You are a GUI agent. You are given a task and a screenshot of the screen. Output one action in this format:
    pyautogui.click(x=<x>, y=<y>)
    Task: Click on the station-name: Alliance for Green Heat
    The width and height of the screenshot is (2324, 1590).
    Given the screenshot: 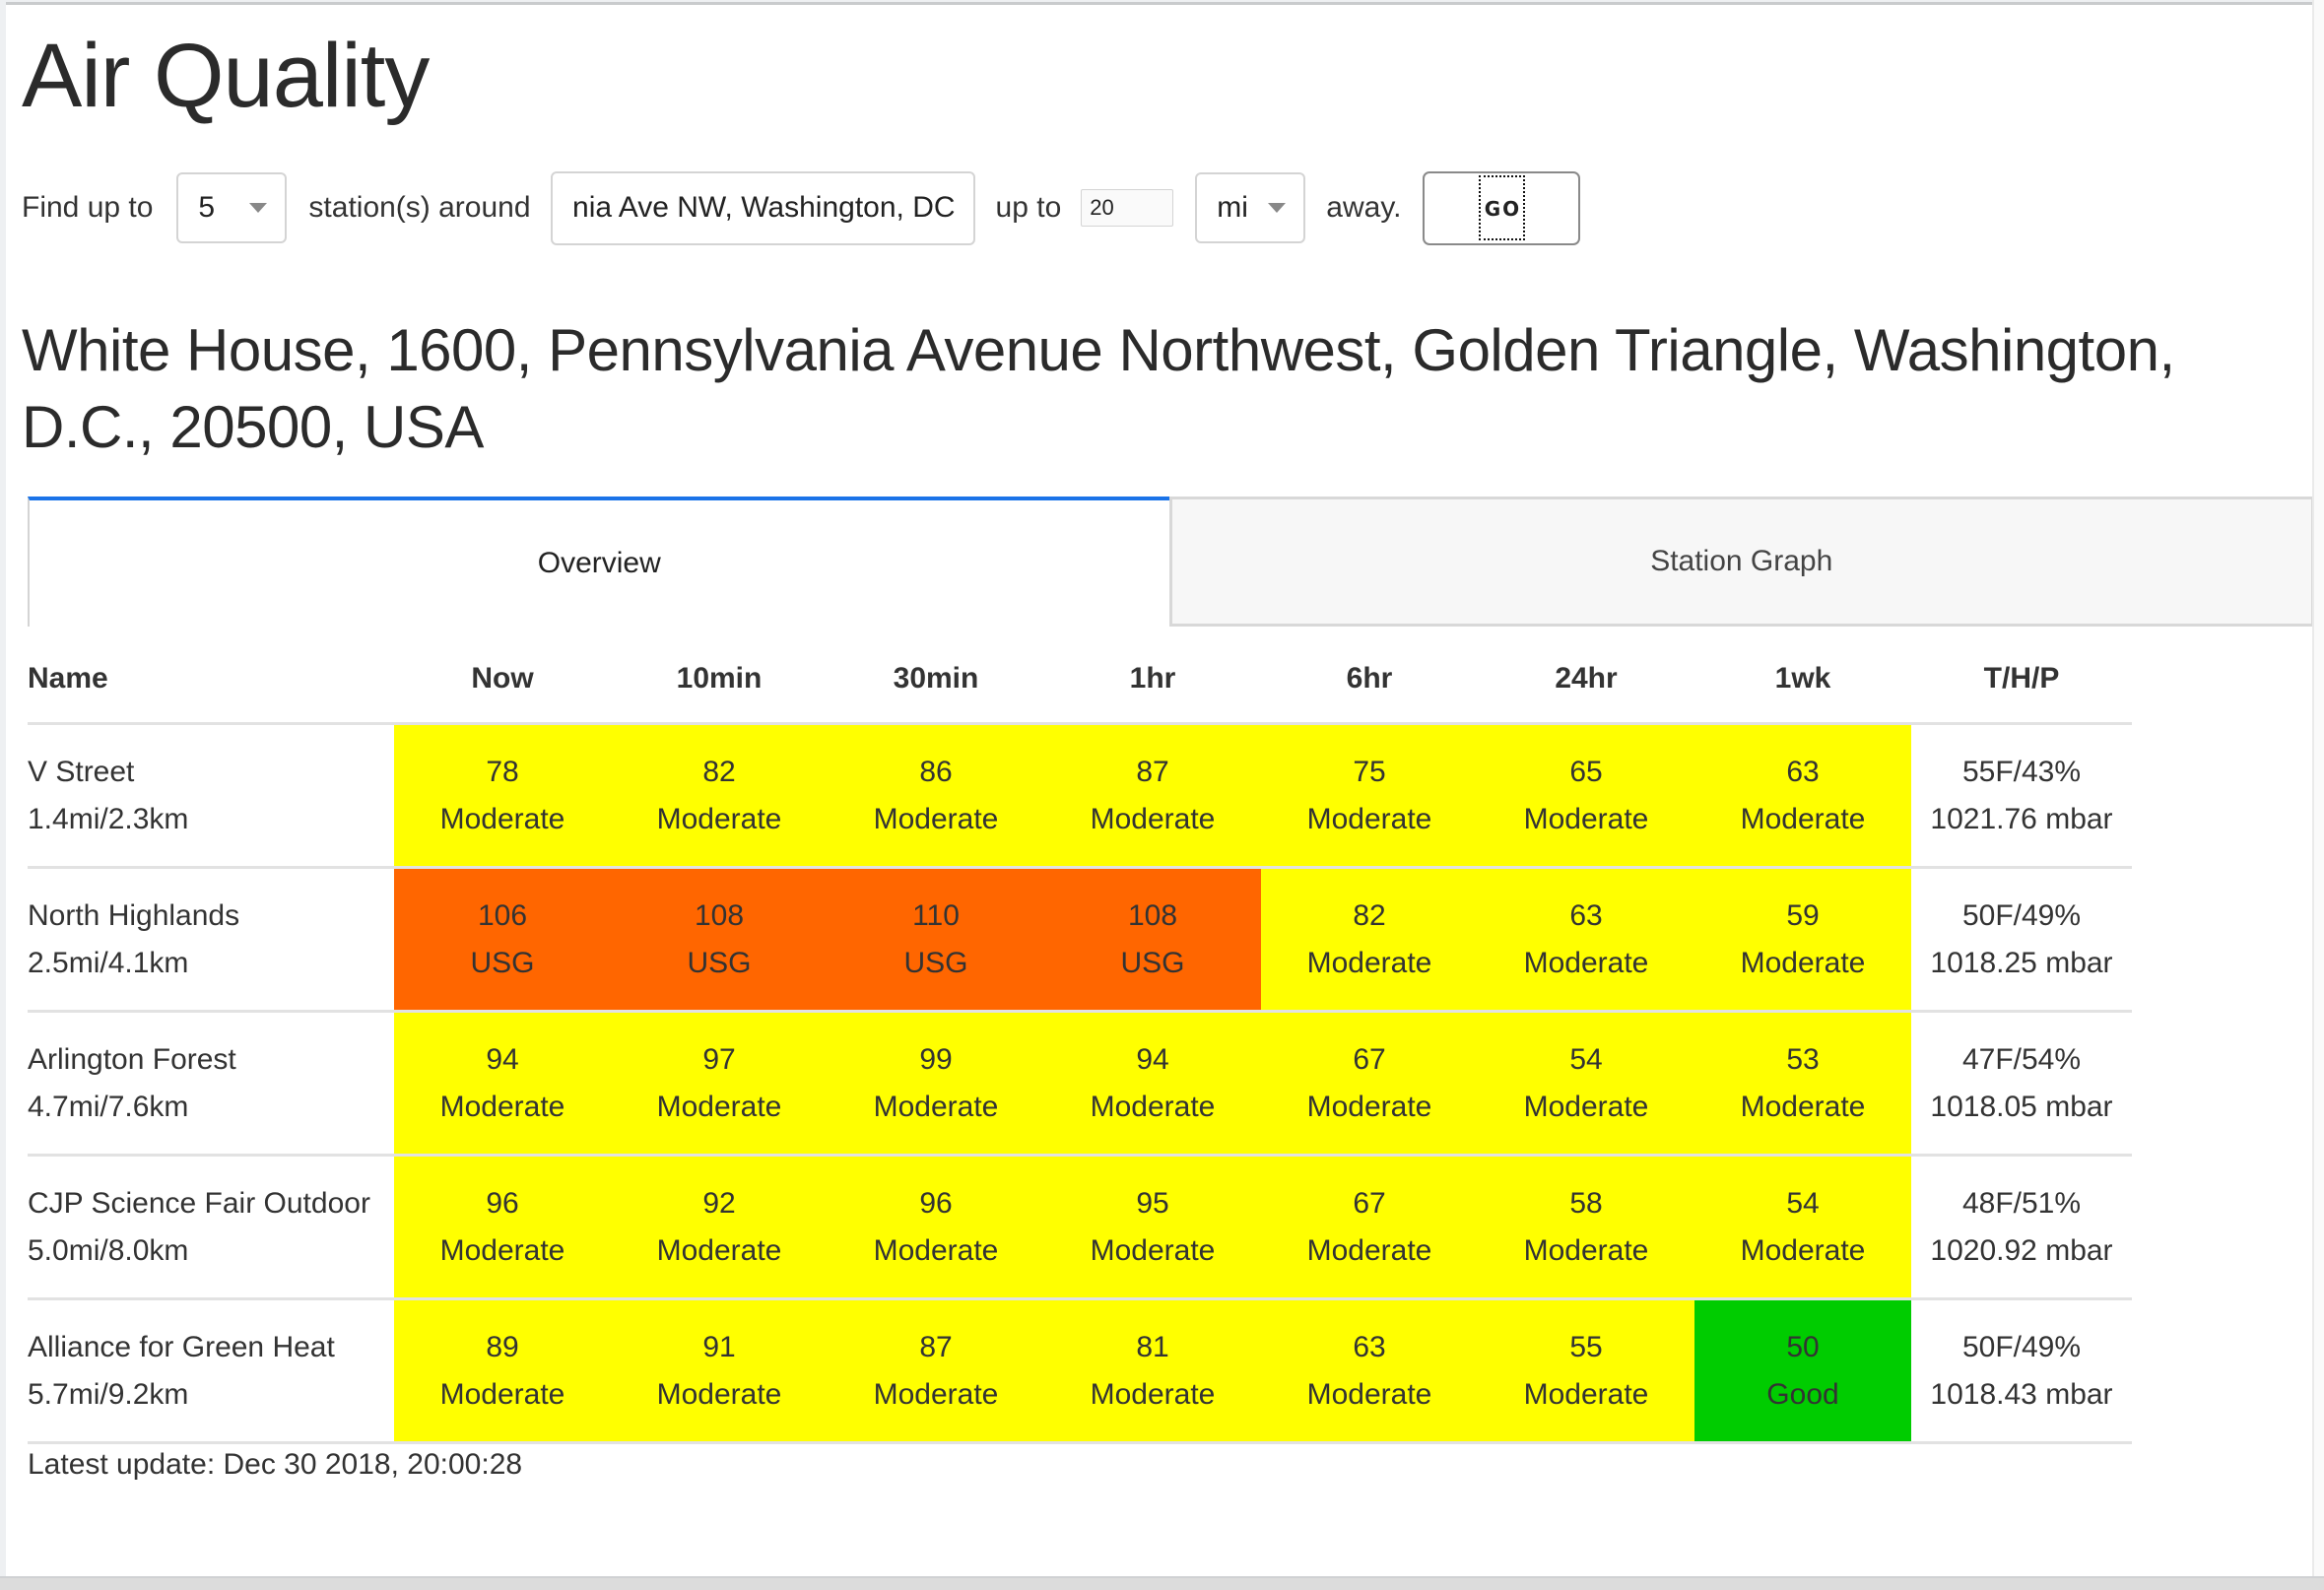 What is the action you would take?
    pyautogui.click(x=181, y=1346)
    